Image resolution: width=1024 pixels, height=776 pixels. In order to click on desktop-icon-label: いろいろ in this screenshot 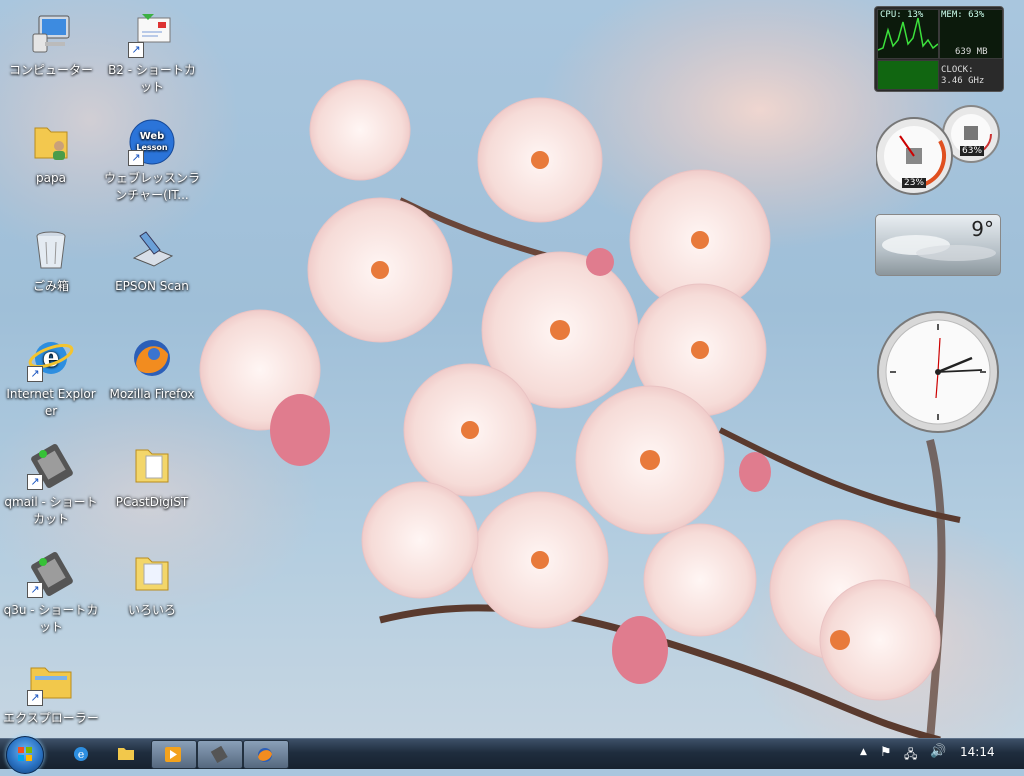, I will do `click(151, 610)`.